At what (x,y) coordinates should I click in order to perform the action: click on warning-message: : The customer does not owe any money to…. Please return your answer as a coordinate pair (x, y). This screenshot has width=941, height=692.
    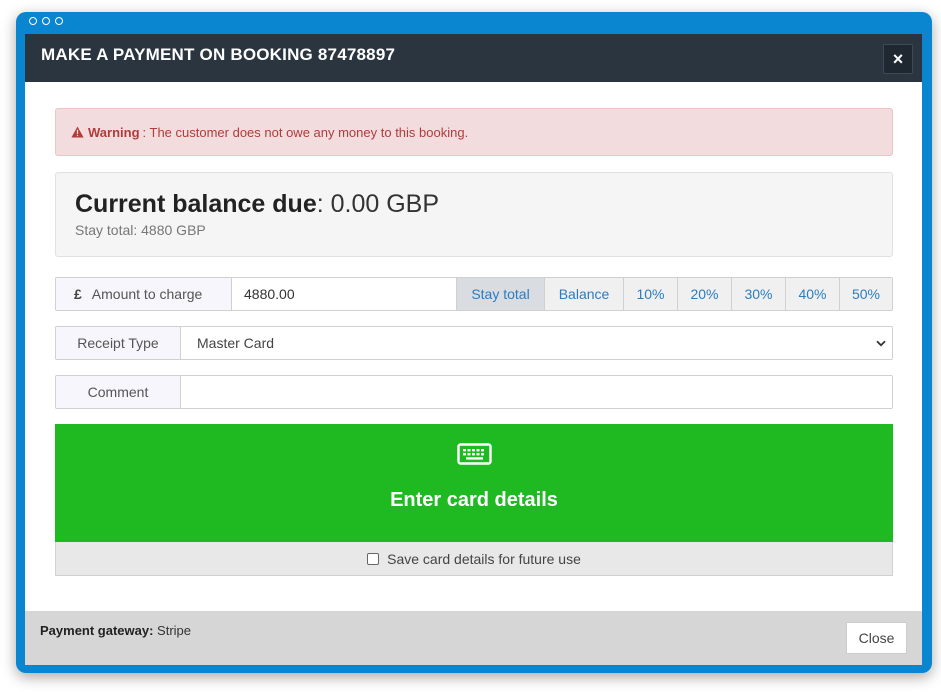
    Looking at the image, I should click on (305, 132).